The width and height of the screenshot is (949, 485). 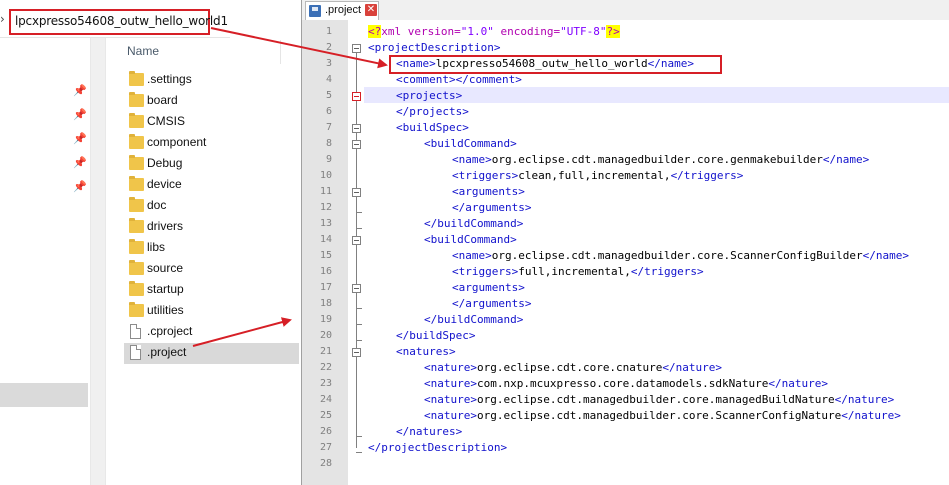 What do you see at coordinates (325, 207) in the screenshot?
I see `line-number: 12` at bounding box center [325, 207].